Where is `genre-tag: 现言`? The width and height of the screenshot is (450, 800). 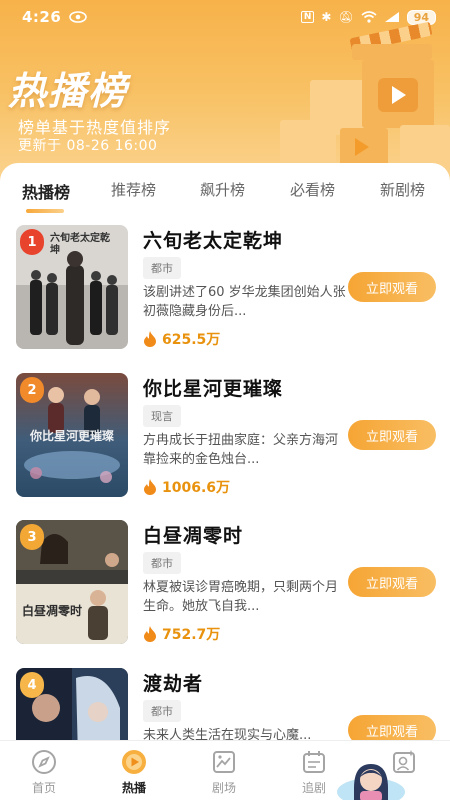 genre-tag: 现言 is located at coordinates (162, 416).